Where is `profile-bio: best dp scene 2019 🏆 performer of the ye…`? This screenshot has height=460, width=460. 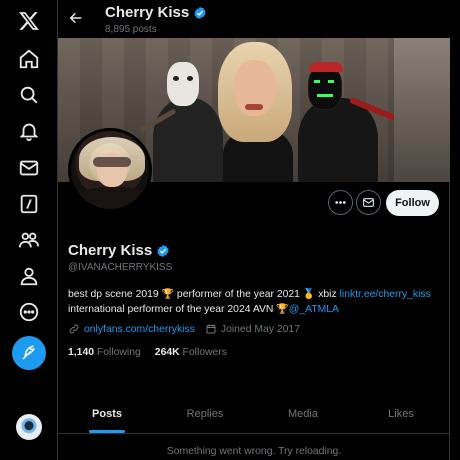
profile-bio: best dp scene 2019 🏆 performer of the ye… is located at coordinates (255, 302).